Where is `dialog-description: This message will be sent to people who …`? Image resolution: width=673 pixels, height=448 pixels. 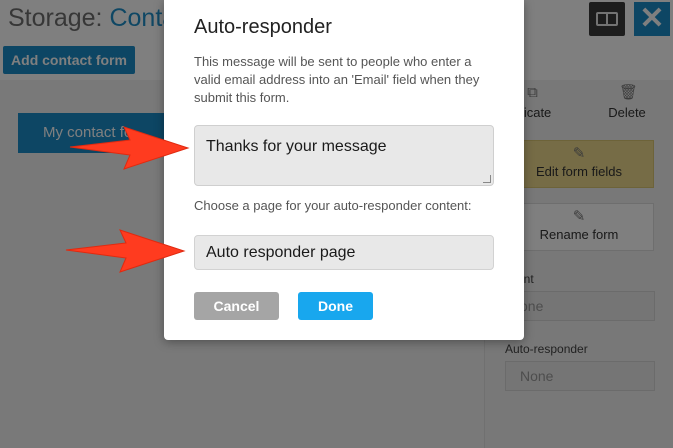
dialog-description: This message will be sent to people who … is located at coordinates (337, 79).